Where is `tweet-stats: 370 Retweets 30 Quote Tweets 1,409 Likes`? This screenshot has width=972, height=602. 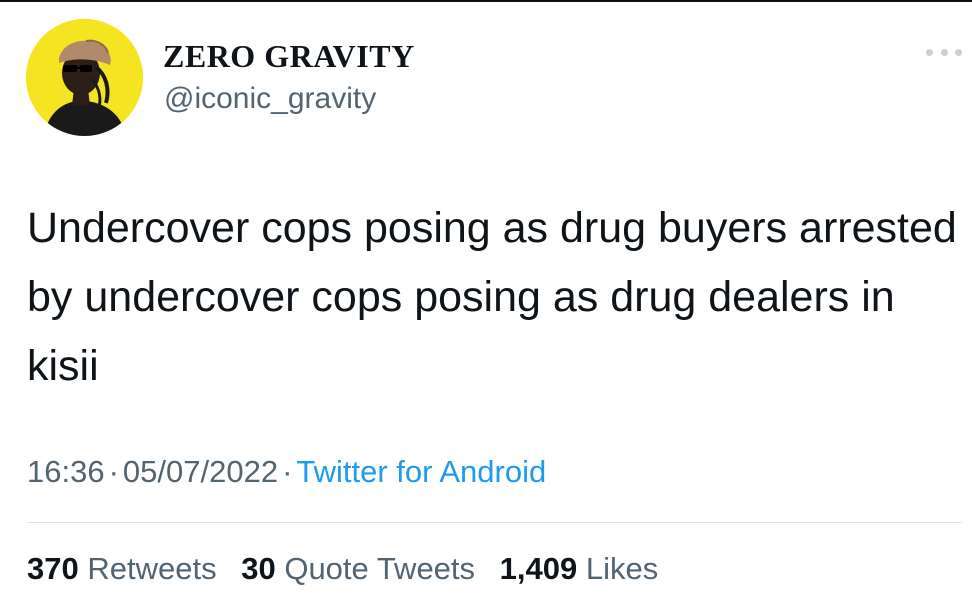
tweet-stats: 370 Retweets 30 Quote Tweets 1,409 Likes is located at coordinates (350, 569).